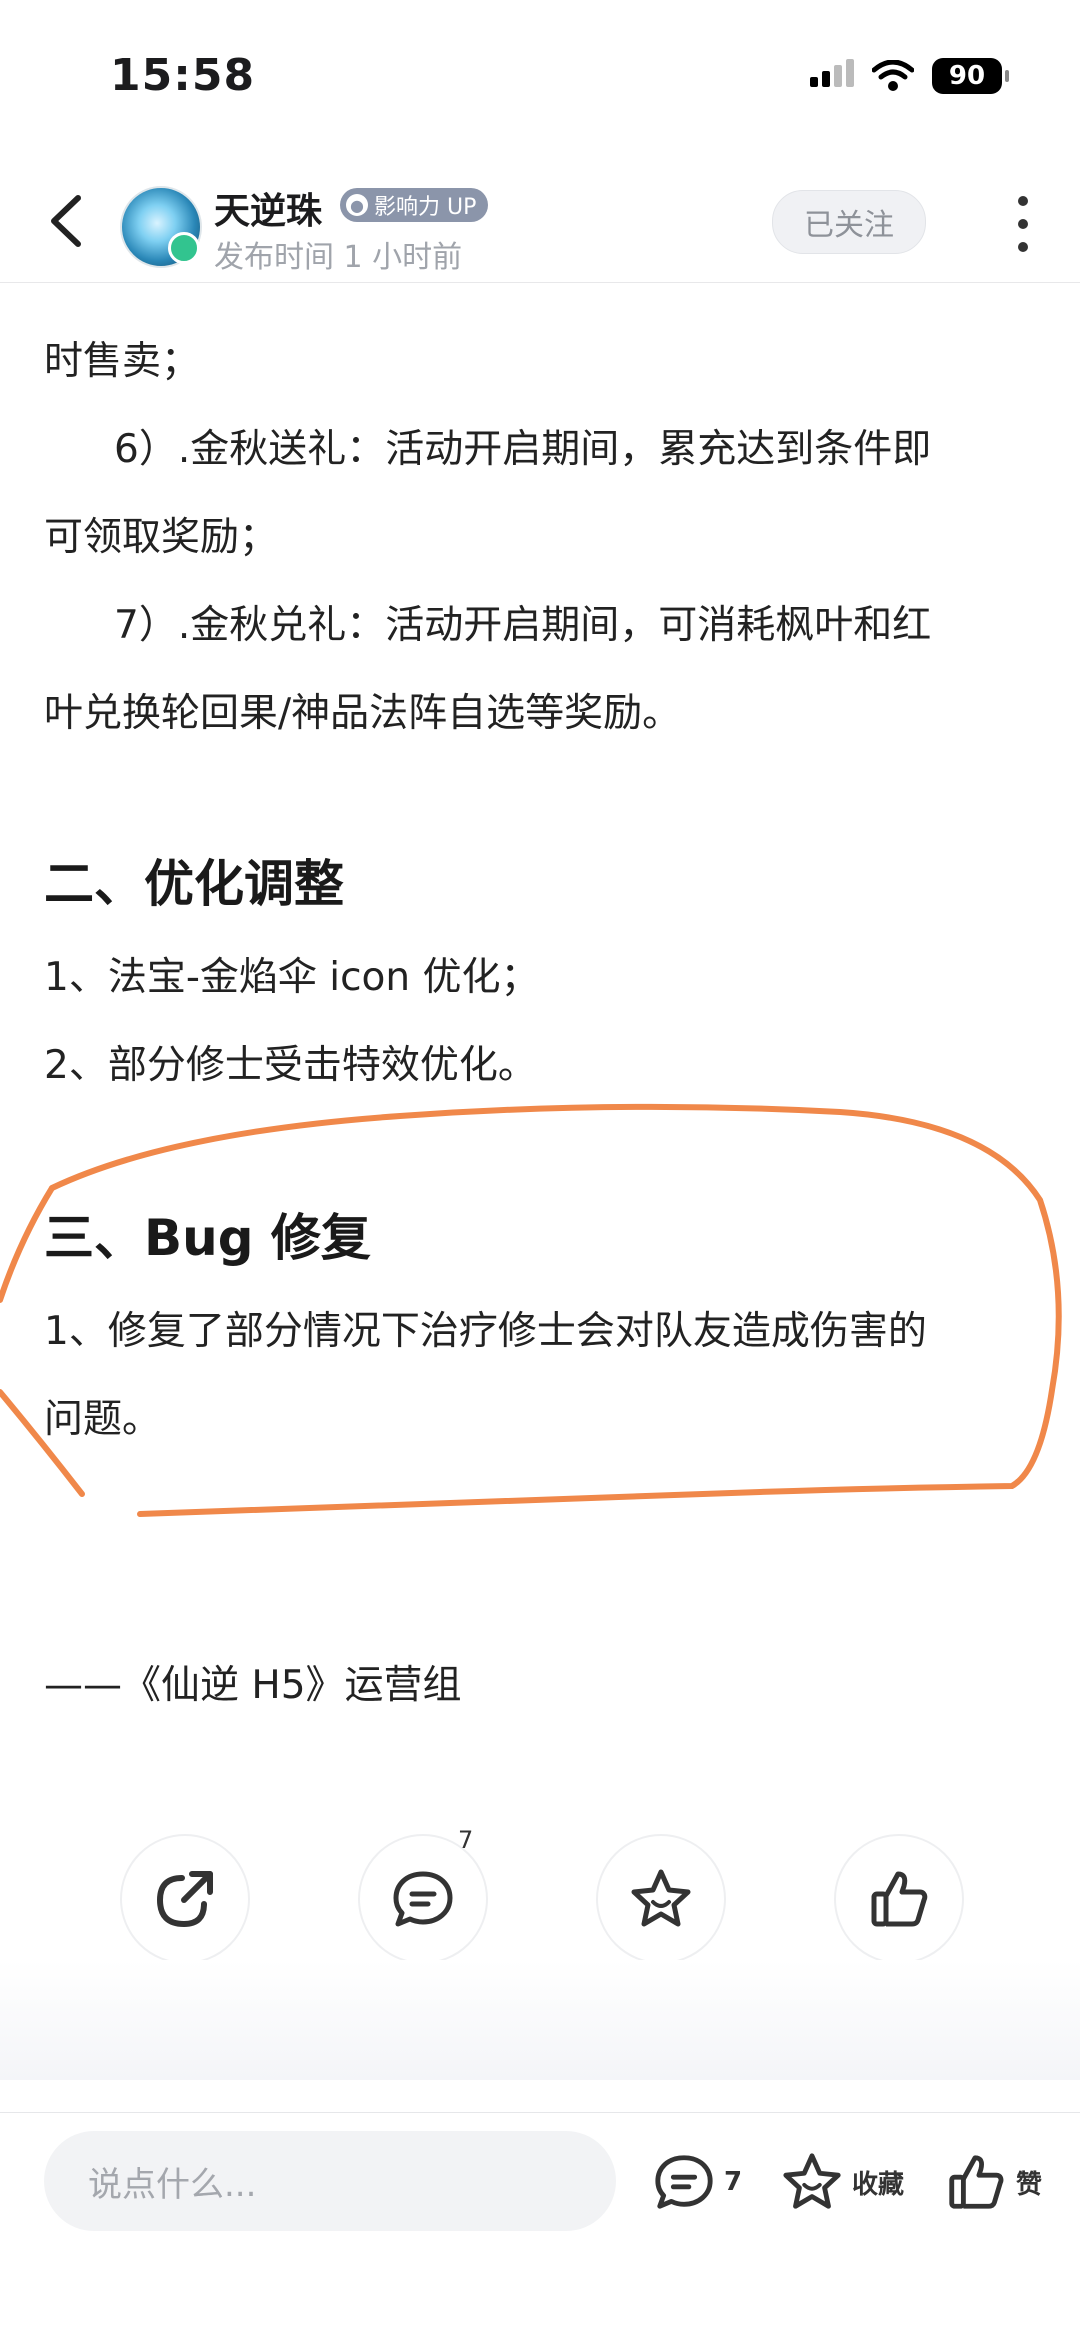 The height and width of the screenshot is (2342, 1080). What do you see at coordinates (425, 207) in the screenshot?
I see `influence-badge-label: 影响力 UP` at bounding box center [425, 207].